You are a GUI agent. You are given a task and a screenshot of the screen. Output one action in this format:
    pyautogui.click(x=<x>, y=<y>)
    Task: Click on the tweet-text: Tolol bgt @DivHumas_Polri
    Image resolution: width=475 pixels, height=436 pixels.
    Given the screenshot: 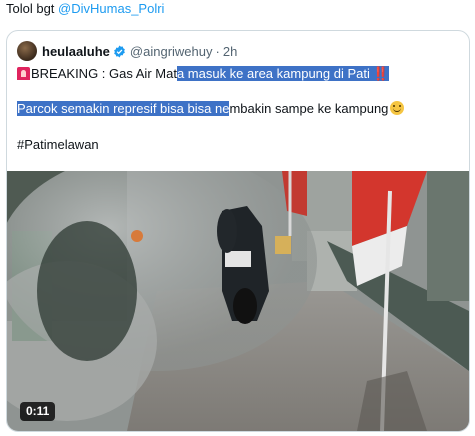 What is the action you would take?
    pyautogui.click(x=85, y=9)
    